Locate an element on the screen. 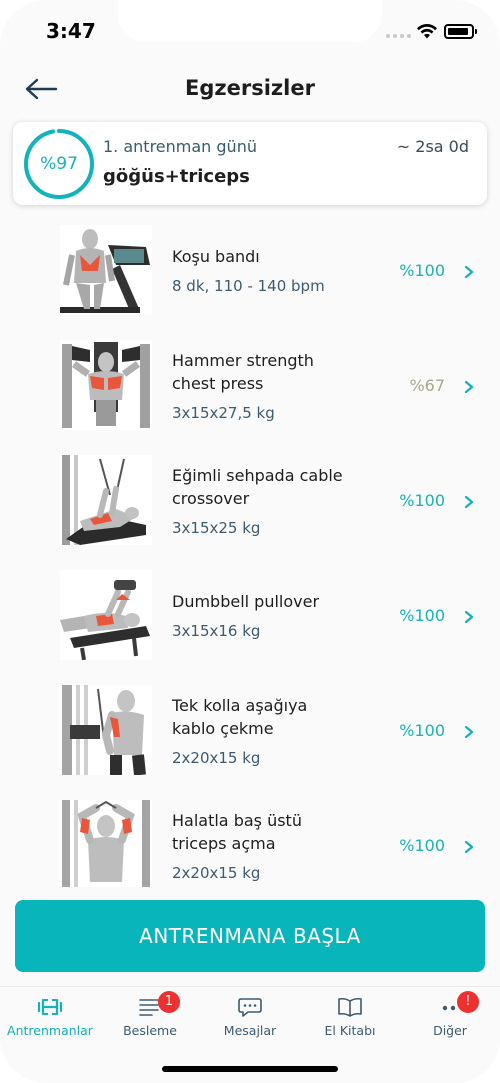 Image resolution: width=500 pixels, height=1083 pixels. tab-label: Mesajlar is located at coordinates (250, 1030).